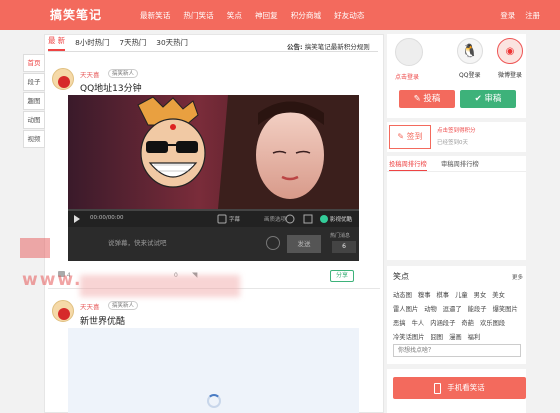 This screenshot has width=560, height=413. I want to click on video-thumbnail, so click(213, 152).